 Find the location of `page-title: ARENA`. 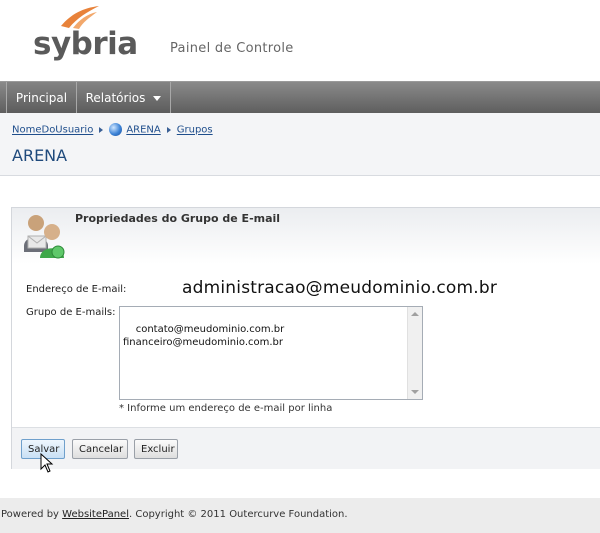

page-title: ARENA is located at coordinates (40, 155).